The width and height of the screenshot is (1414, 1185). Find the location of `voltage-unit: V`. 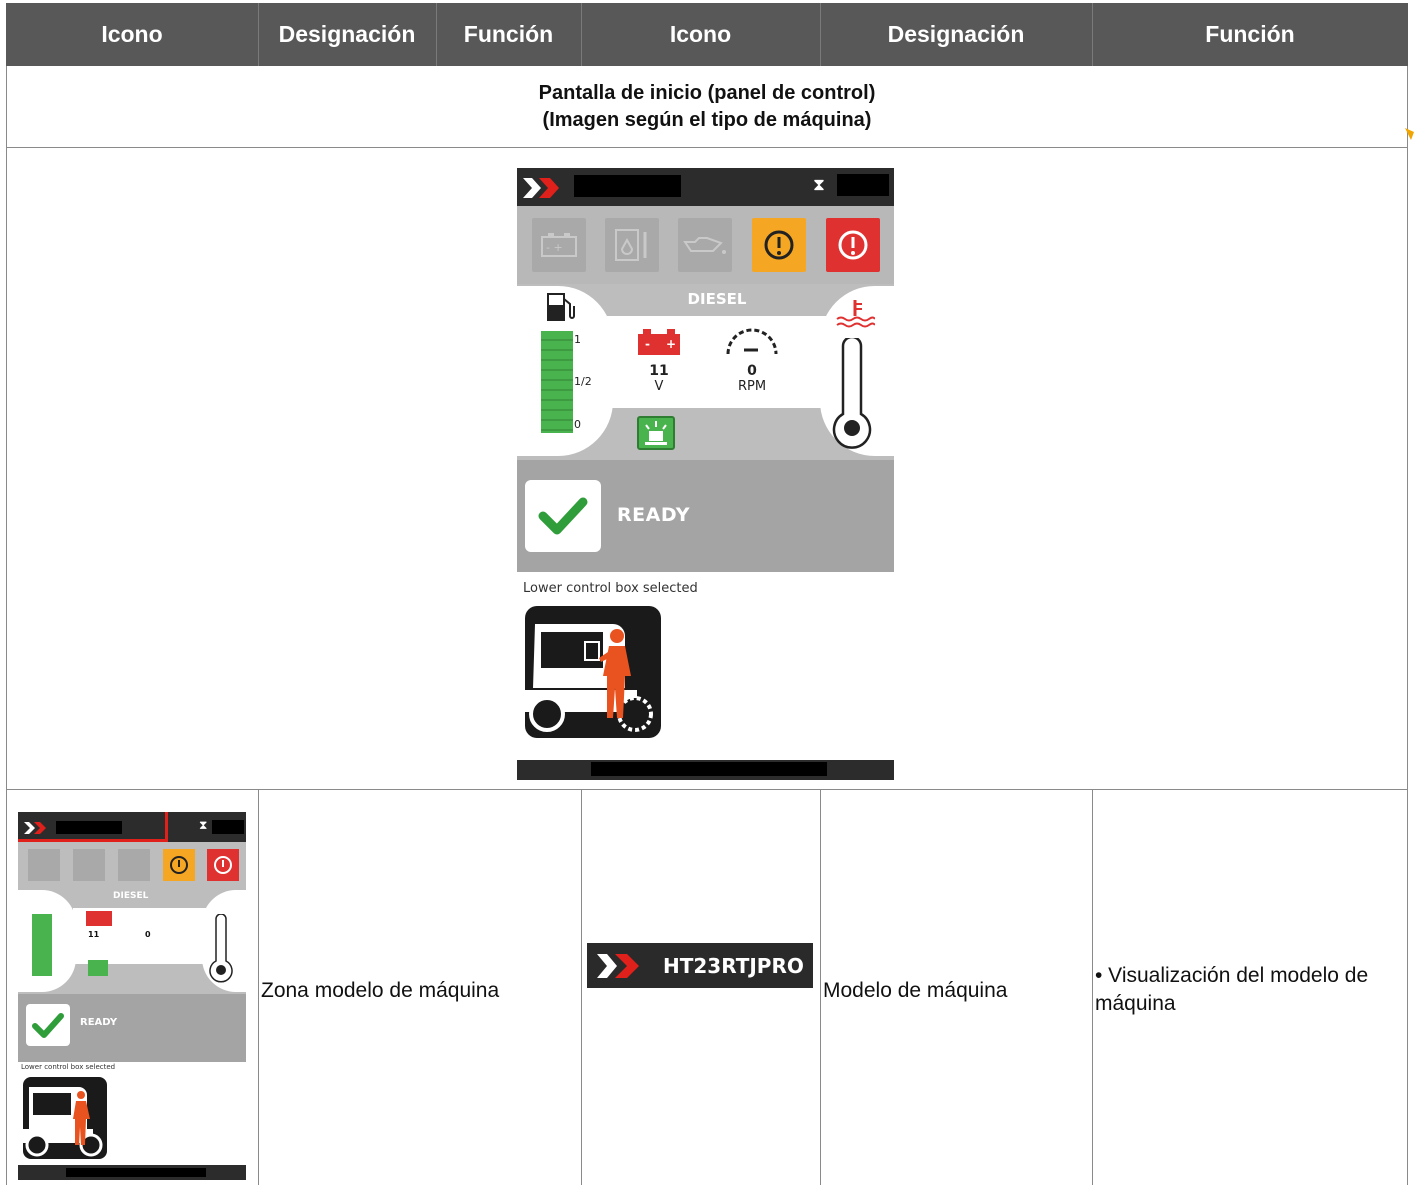

voltage-unit: V is located at coordinates (659, 386).